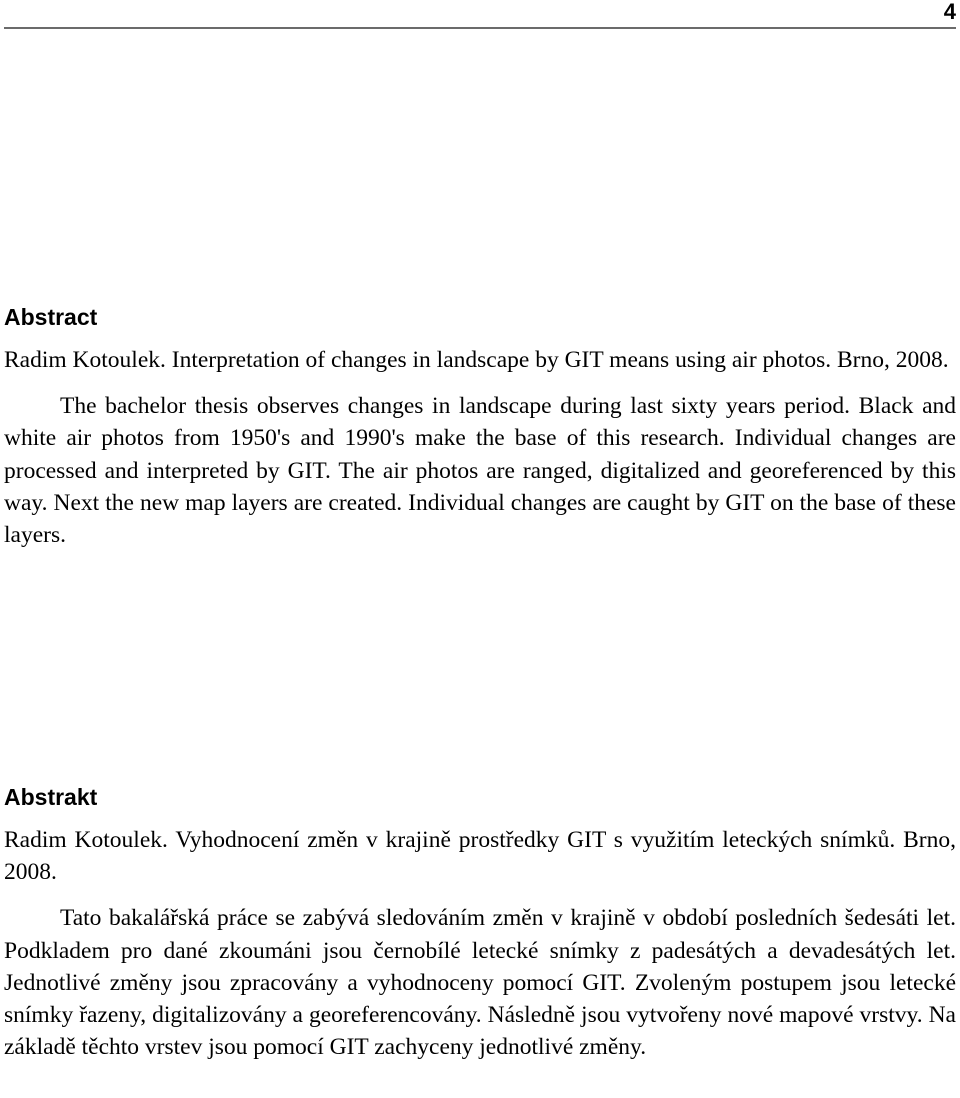 Image resolution: width=960 pixels, height=1098 pixels. What do you see at coordinates (949, 12) in the screenshot?
I see `page-number: 4` at bounding box center [949, 12].